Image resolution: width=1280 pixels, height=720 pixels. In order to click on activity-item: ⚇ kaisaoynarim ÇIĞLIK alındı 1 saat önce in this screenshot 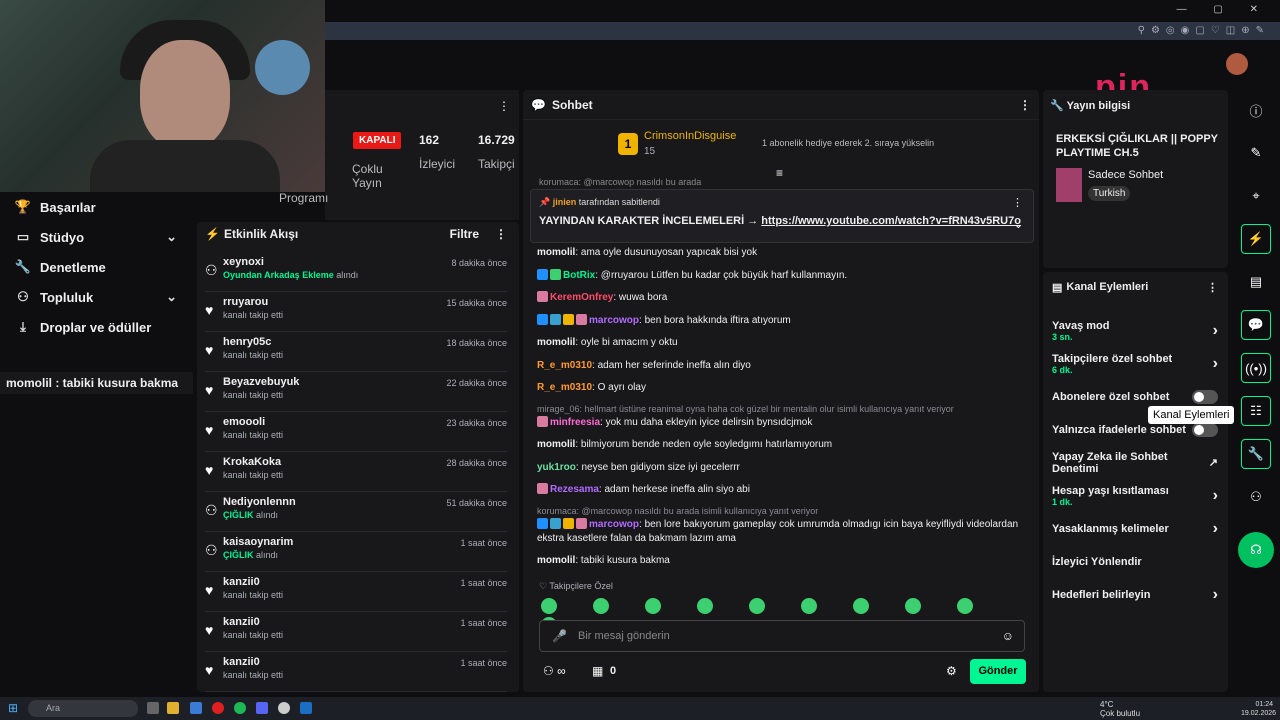, I will do `click(356, 552)`.